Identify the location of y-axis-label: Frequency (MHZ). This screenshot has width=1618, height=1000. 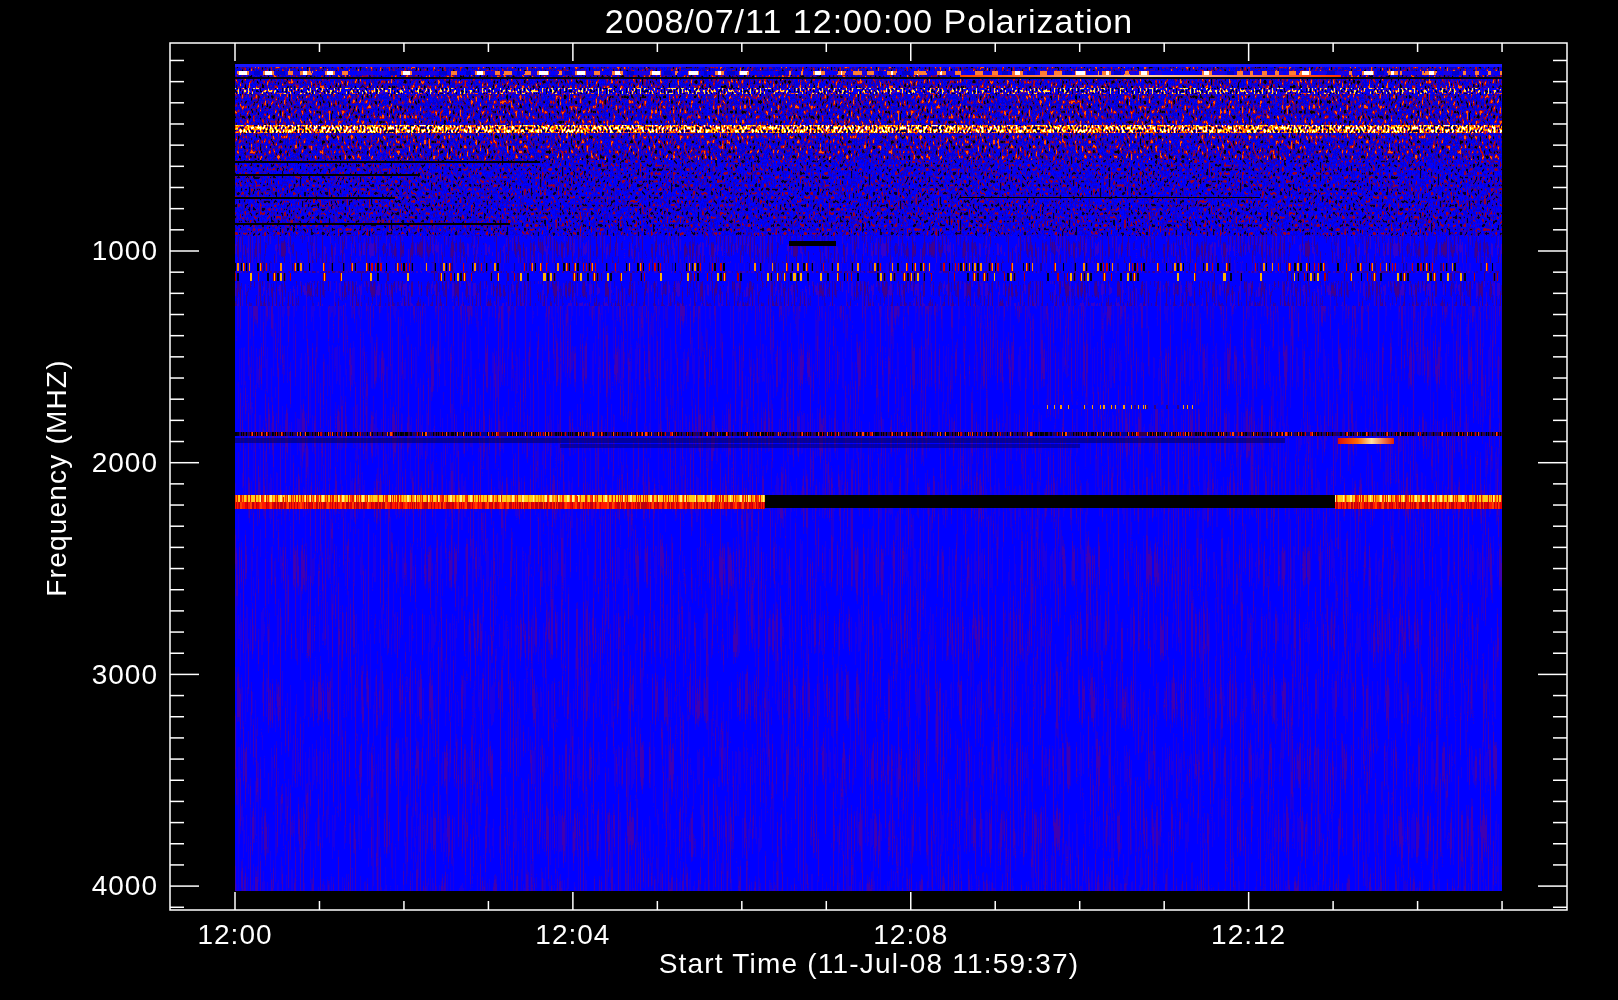
(57, 478).